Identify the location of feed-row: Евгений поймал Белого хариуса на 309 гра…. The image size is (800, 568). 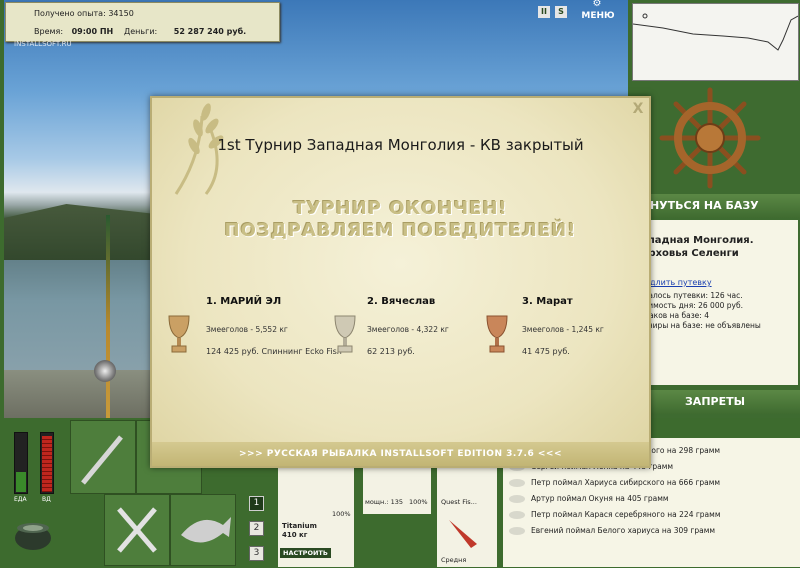
(612, 530).